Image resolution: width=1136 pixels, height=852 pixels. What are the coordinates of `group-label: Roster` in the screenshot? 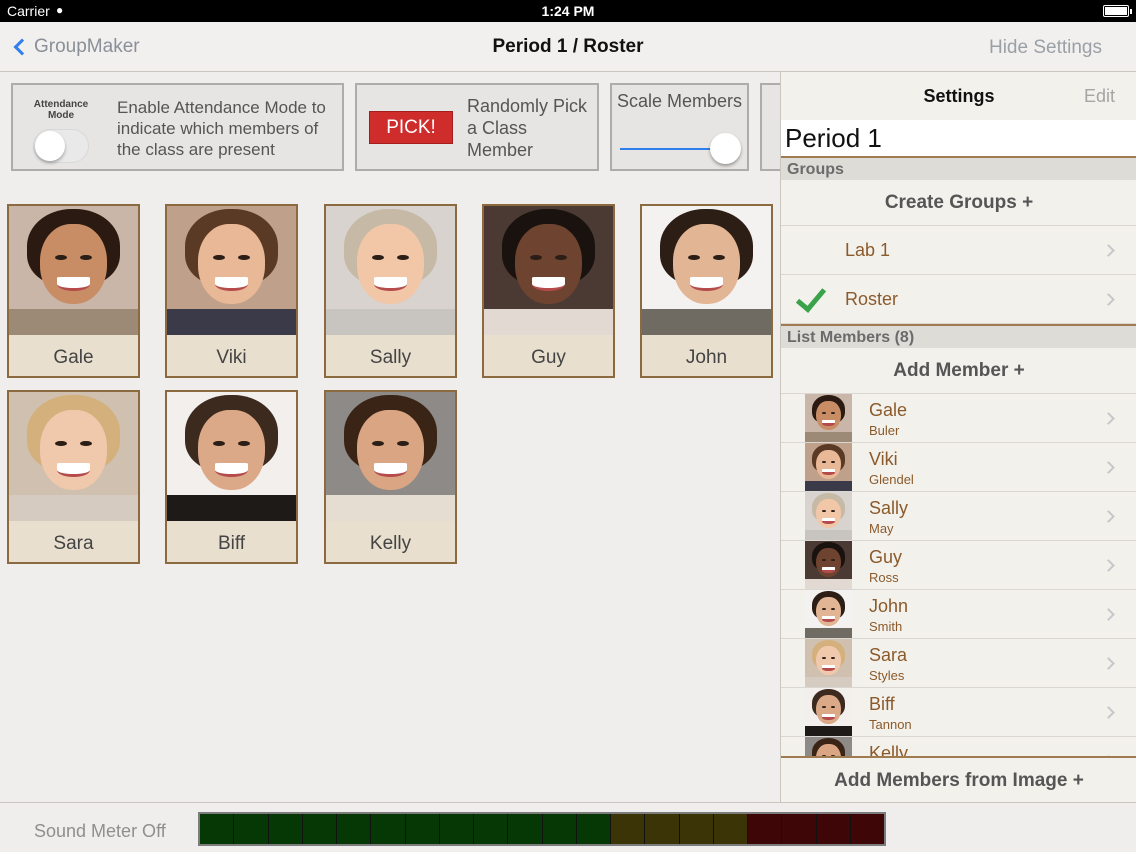 It's located at (872, 299).